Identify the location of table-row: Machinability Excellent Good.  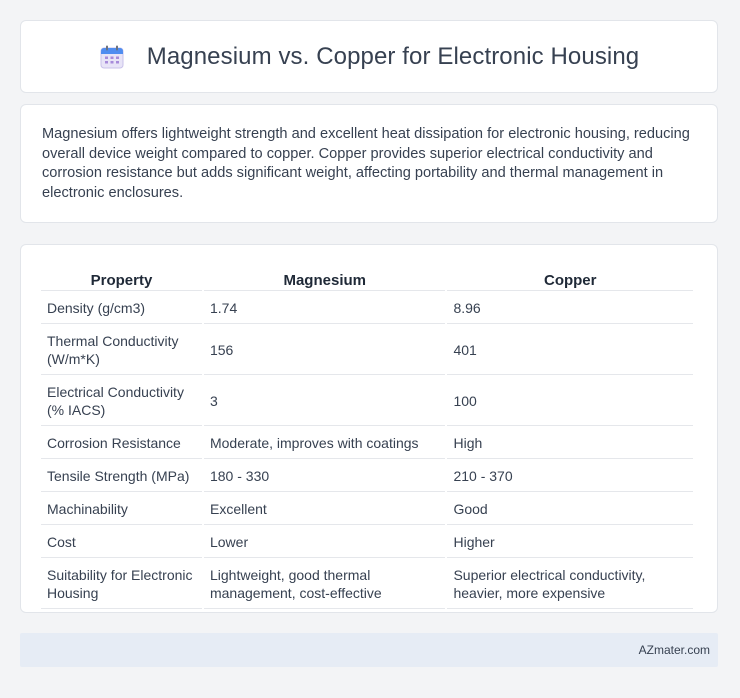
(367, 509).